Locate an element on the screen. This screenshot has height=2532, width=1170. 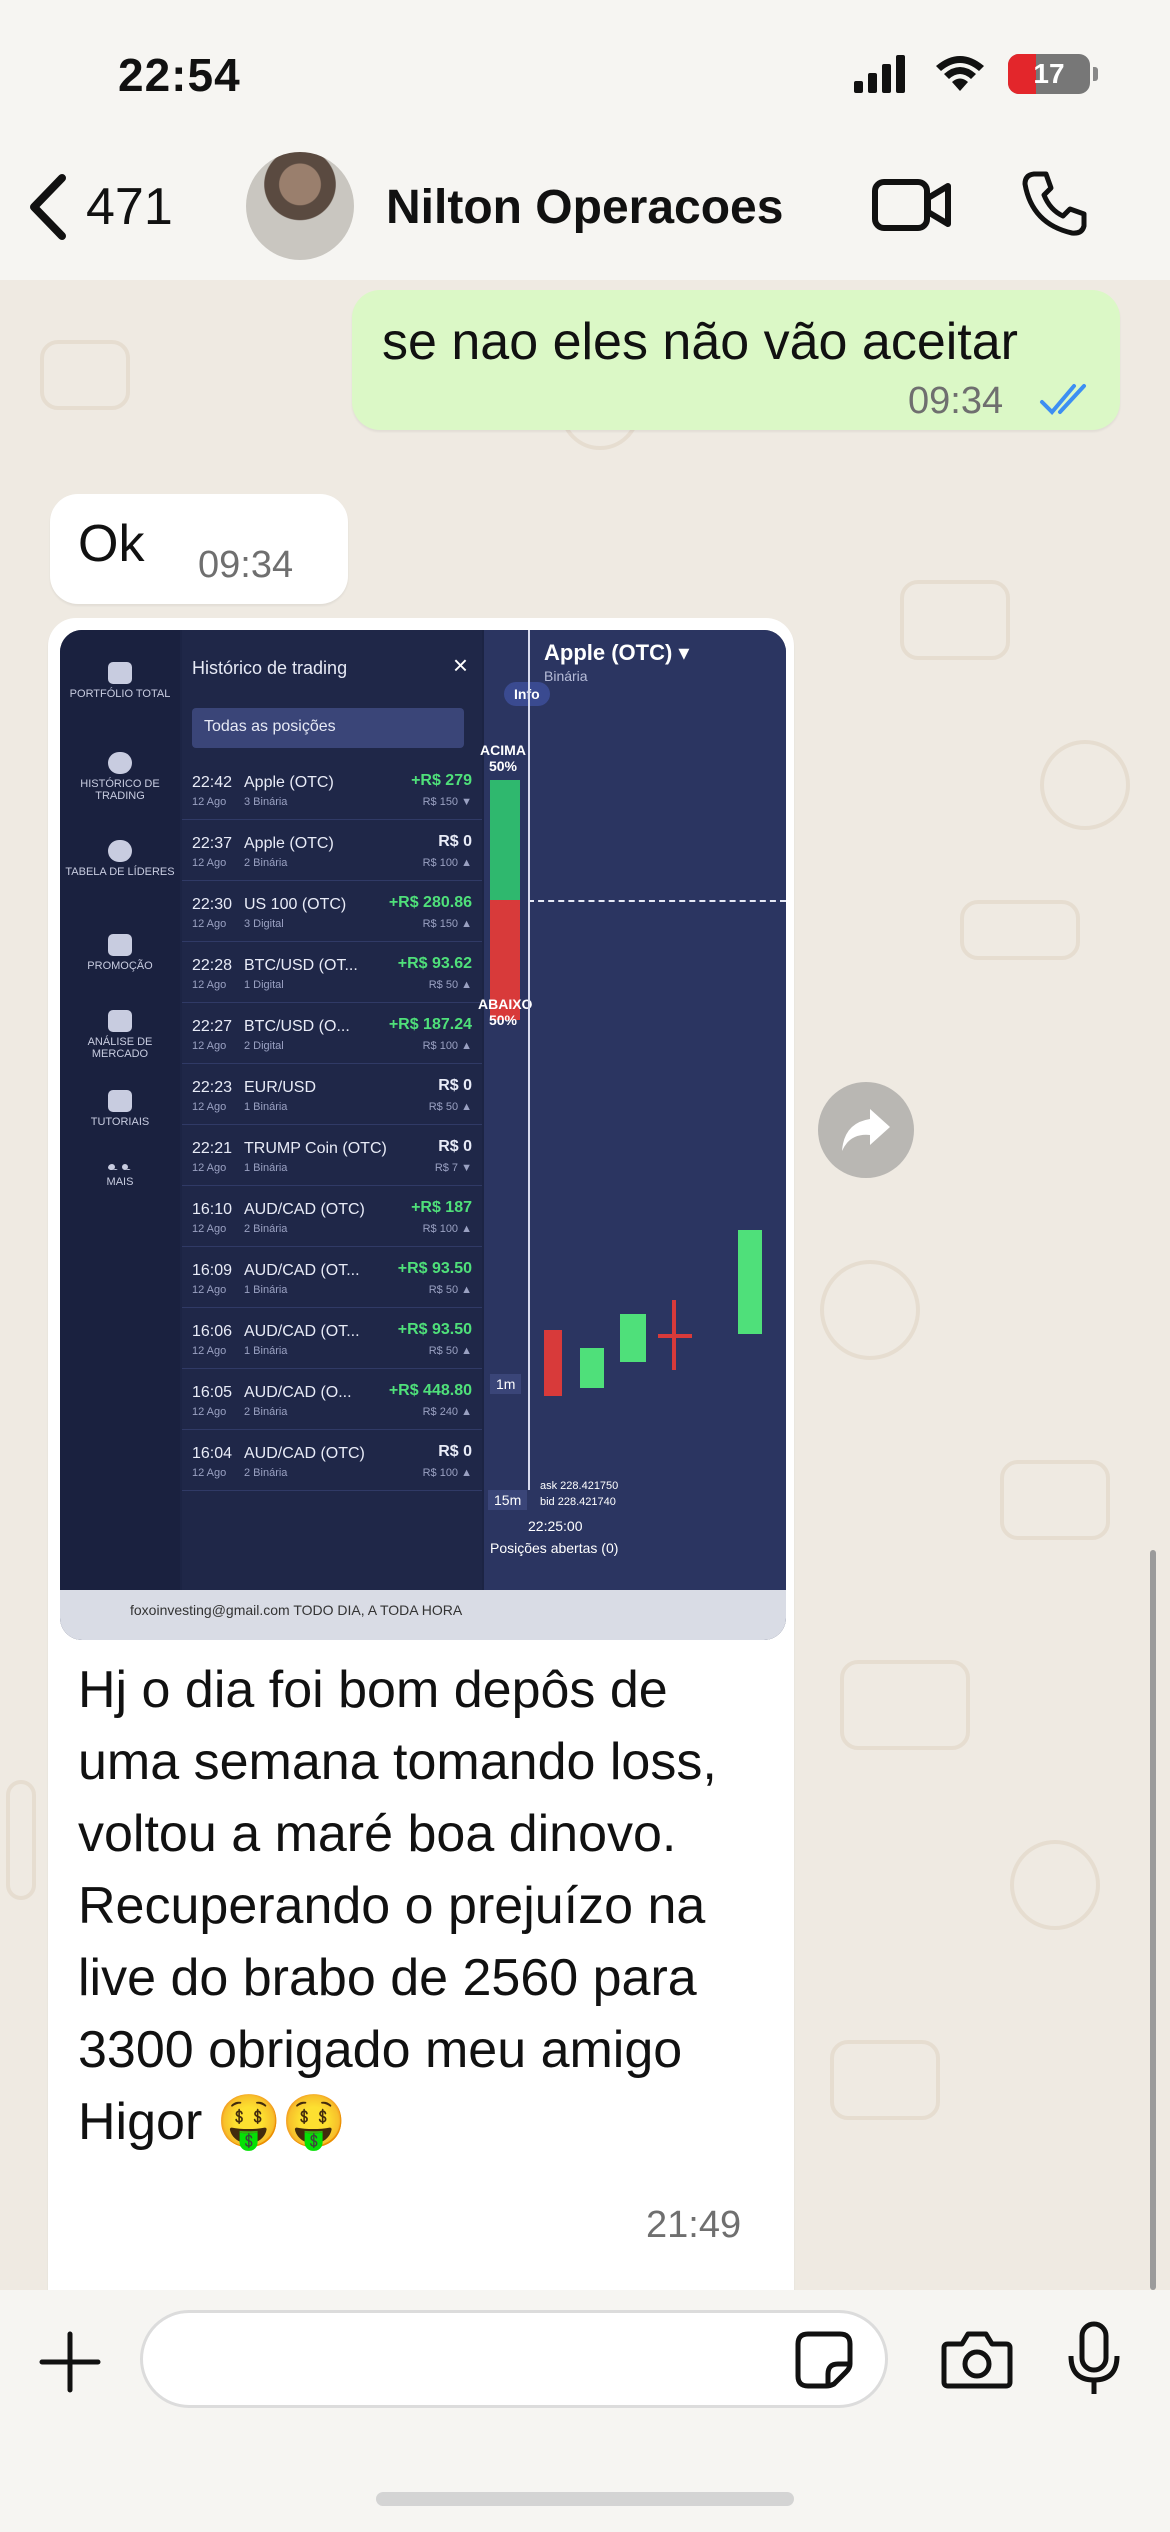
plus-icon is located at coordinates (70, 2362).